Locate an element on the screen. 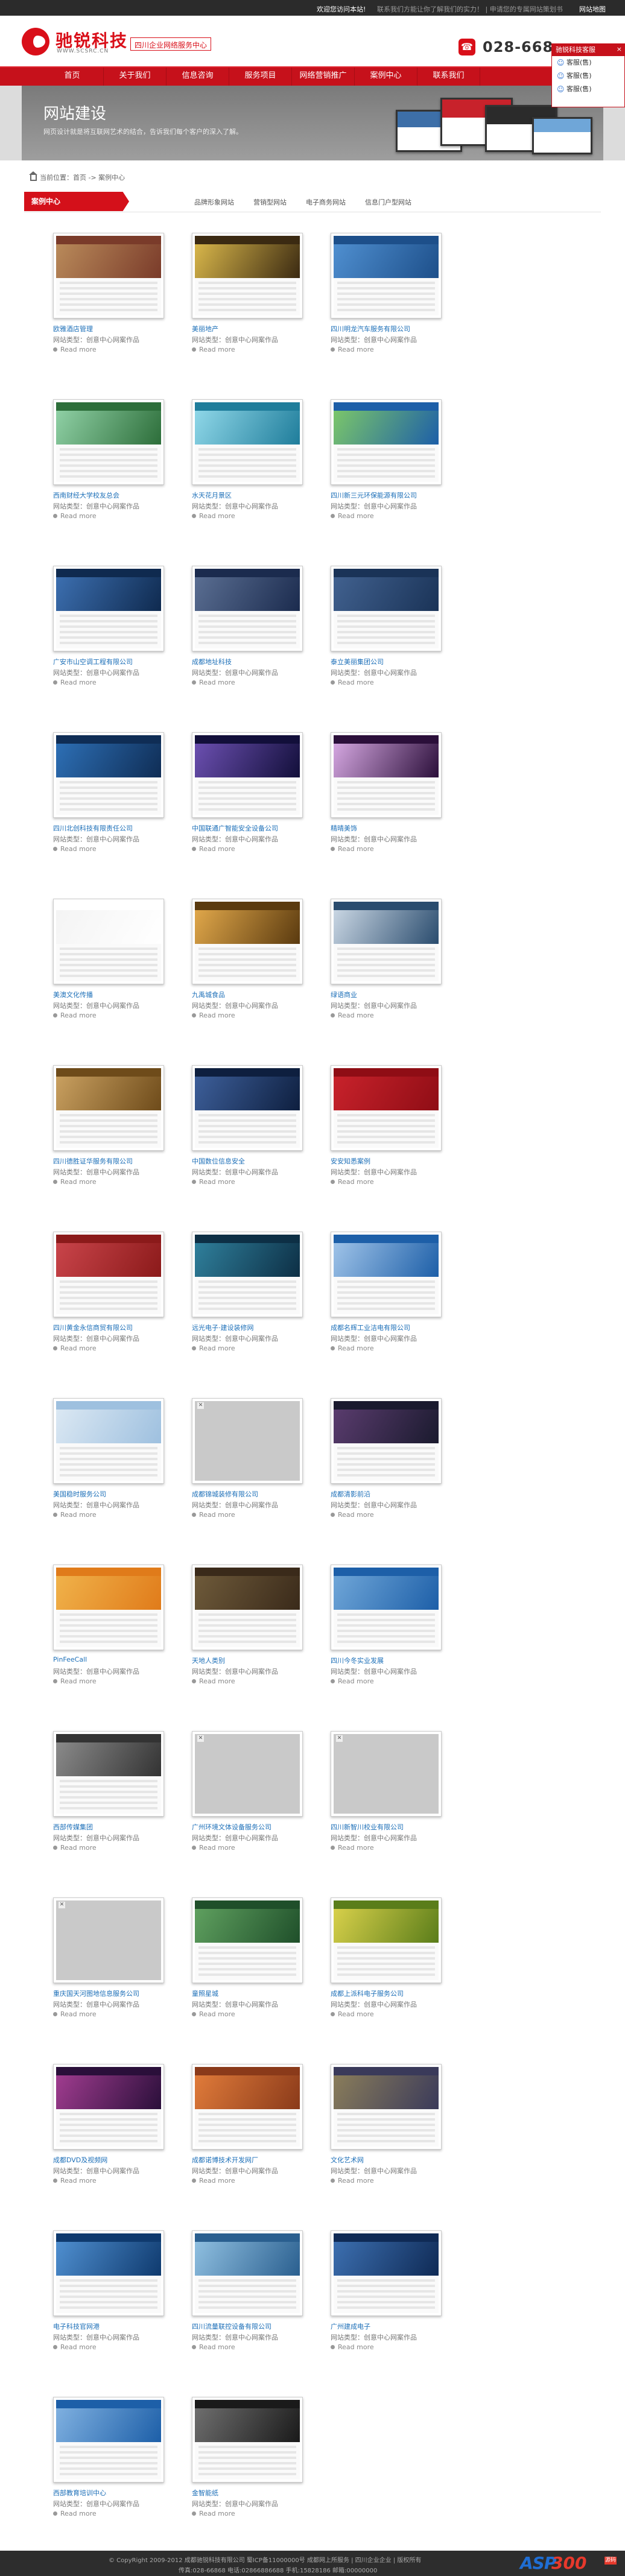 The width and height of the screenshot is (625, 2576). case-title-link: 广安市山空调工程有限公司 is located at coordinates (93, 661).